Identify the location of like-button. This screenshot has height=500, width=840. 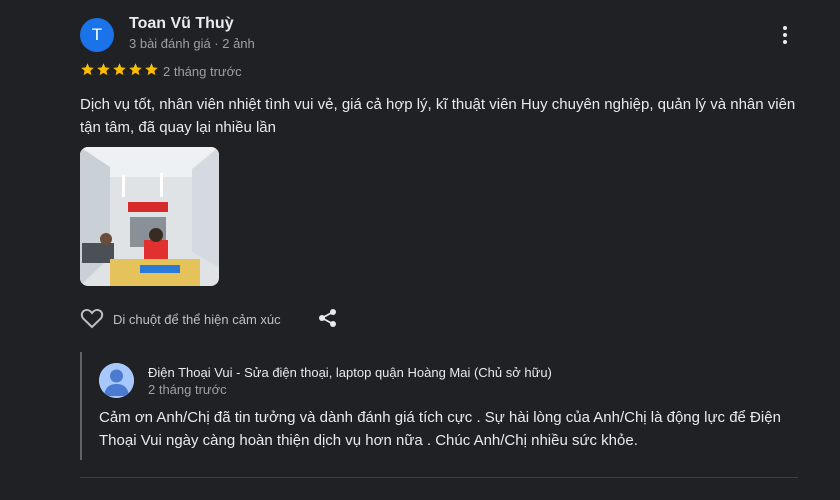
(92, 318).